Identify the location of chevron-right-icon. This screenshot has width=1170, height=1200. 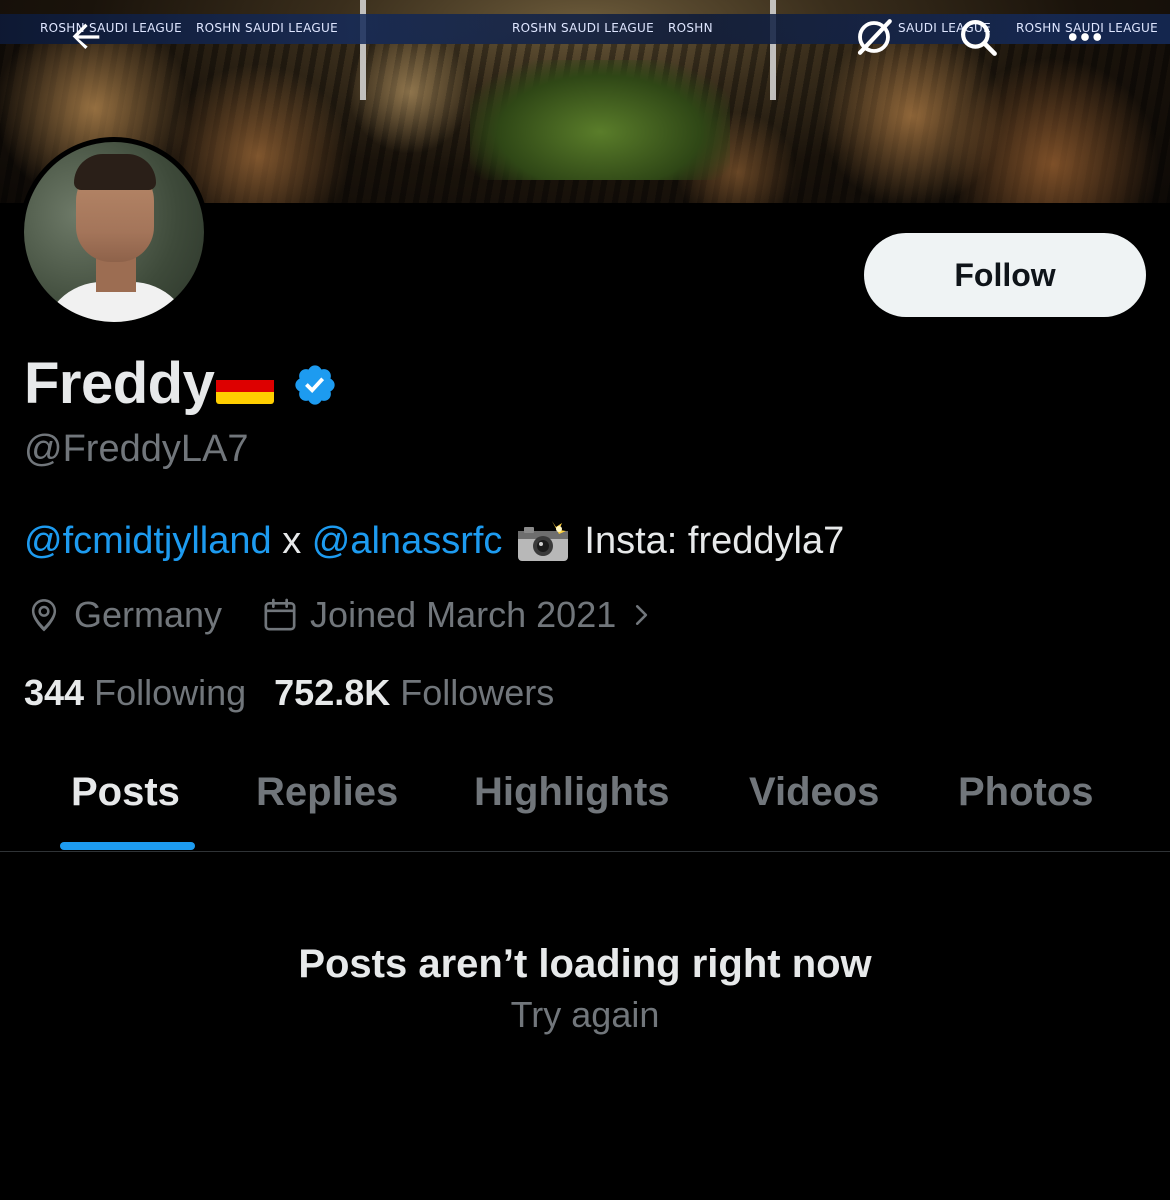
(642, 615).